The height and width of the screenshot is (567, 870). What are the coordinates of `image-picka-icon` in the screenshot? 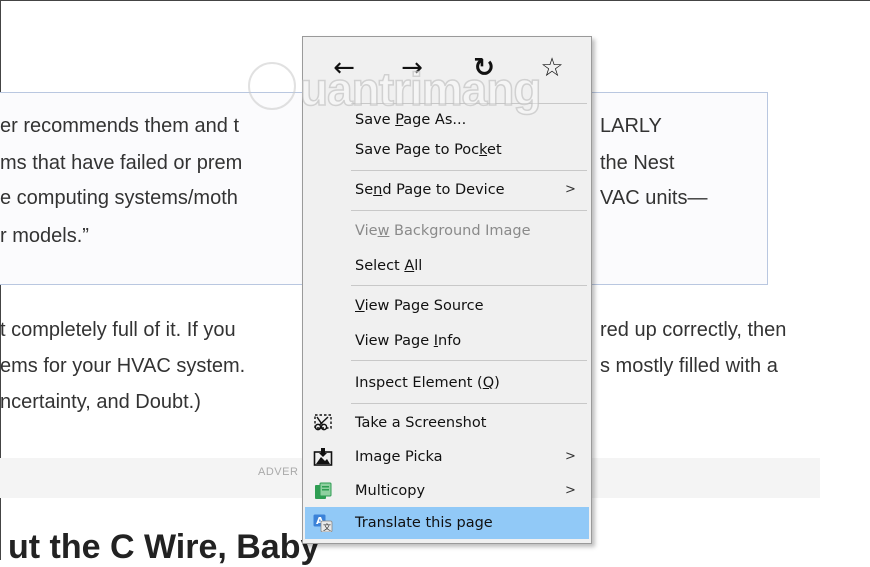 It's located at (323, 457).